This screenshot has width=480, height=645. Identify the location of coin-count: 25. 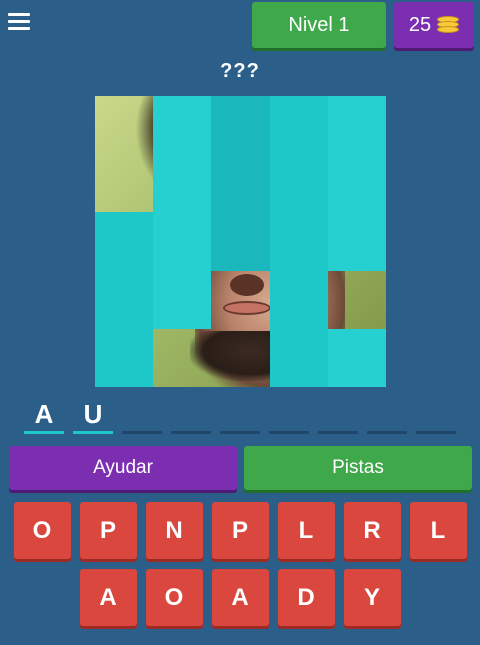
(420, 24).